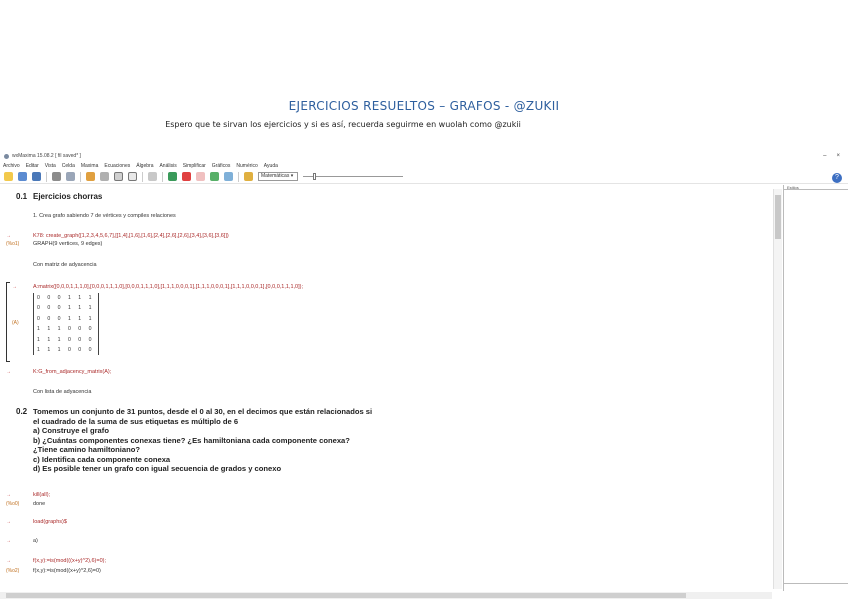 Image resolution: width=848 pixels, height=599 pixels. I want to click on print-icon, so click(56, 176).